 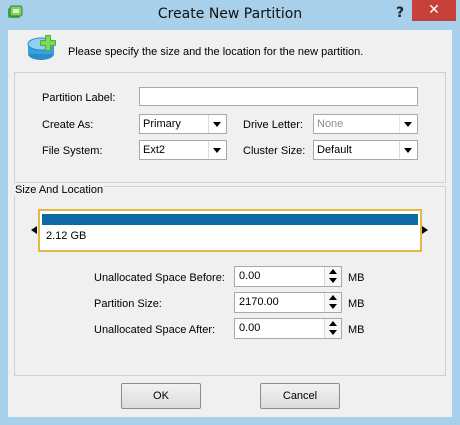 I want to click on size-and-location-title: Size And Location, so click(x=59, y=190).